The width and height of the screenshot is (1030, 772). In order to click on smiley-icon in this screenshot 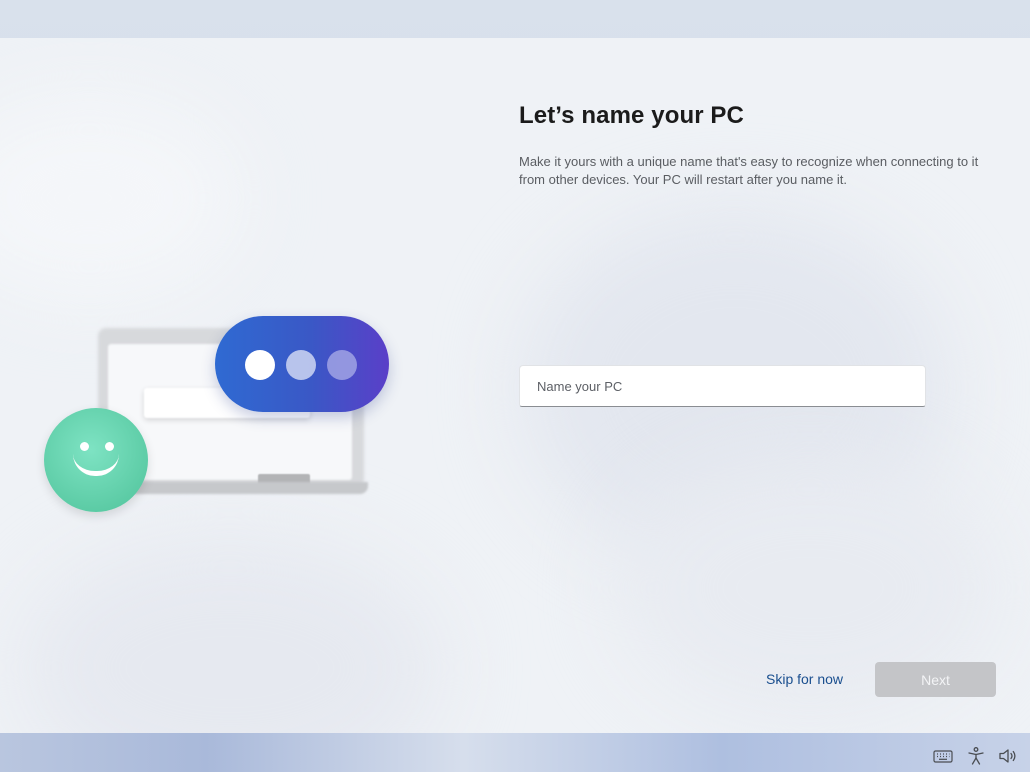, I will do `click(96, 460)`.